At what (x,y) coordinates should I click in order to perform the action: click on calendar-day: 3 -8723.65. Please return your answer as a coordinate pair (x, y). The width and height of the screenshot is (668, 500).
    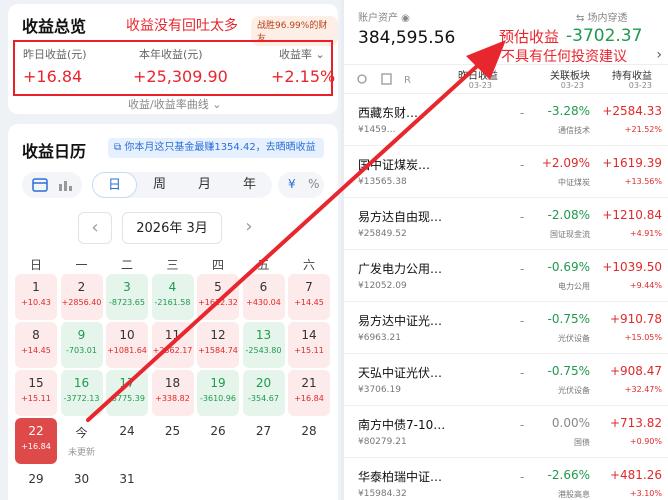
    Looking at the image, I should click on (127, 297).